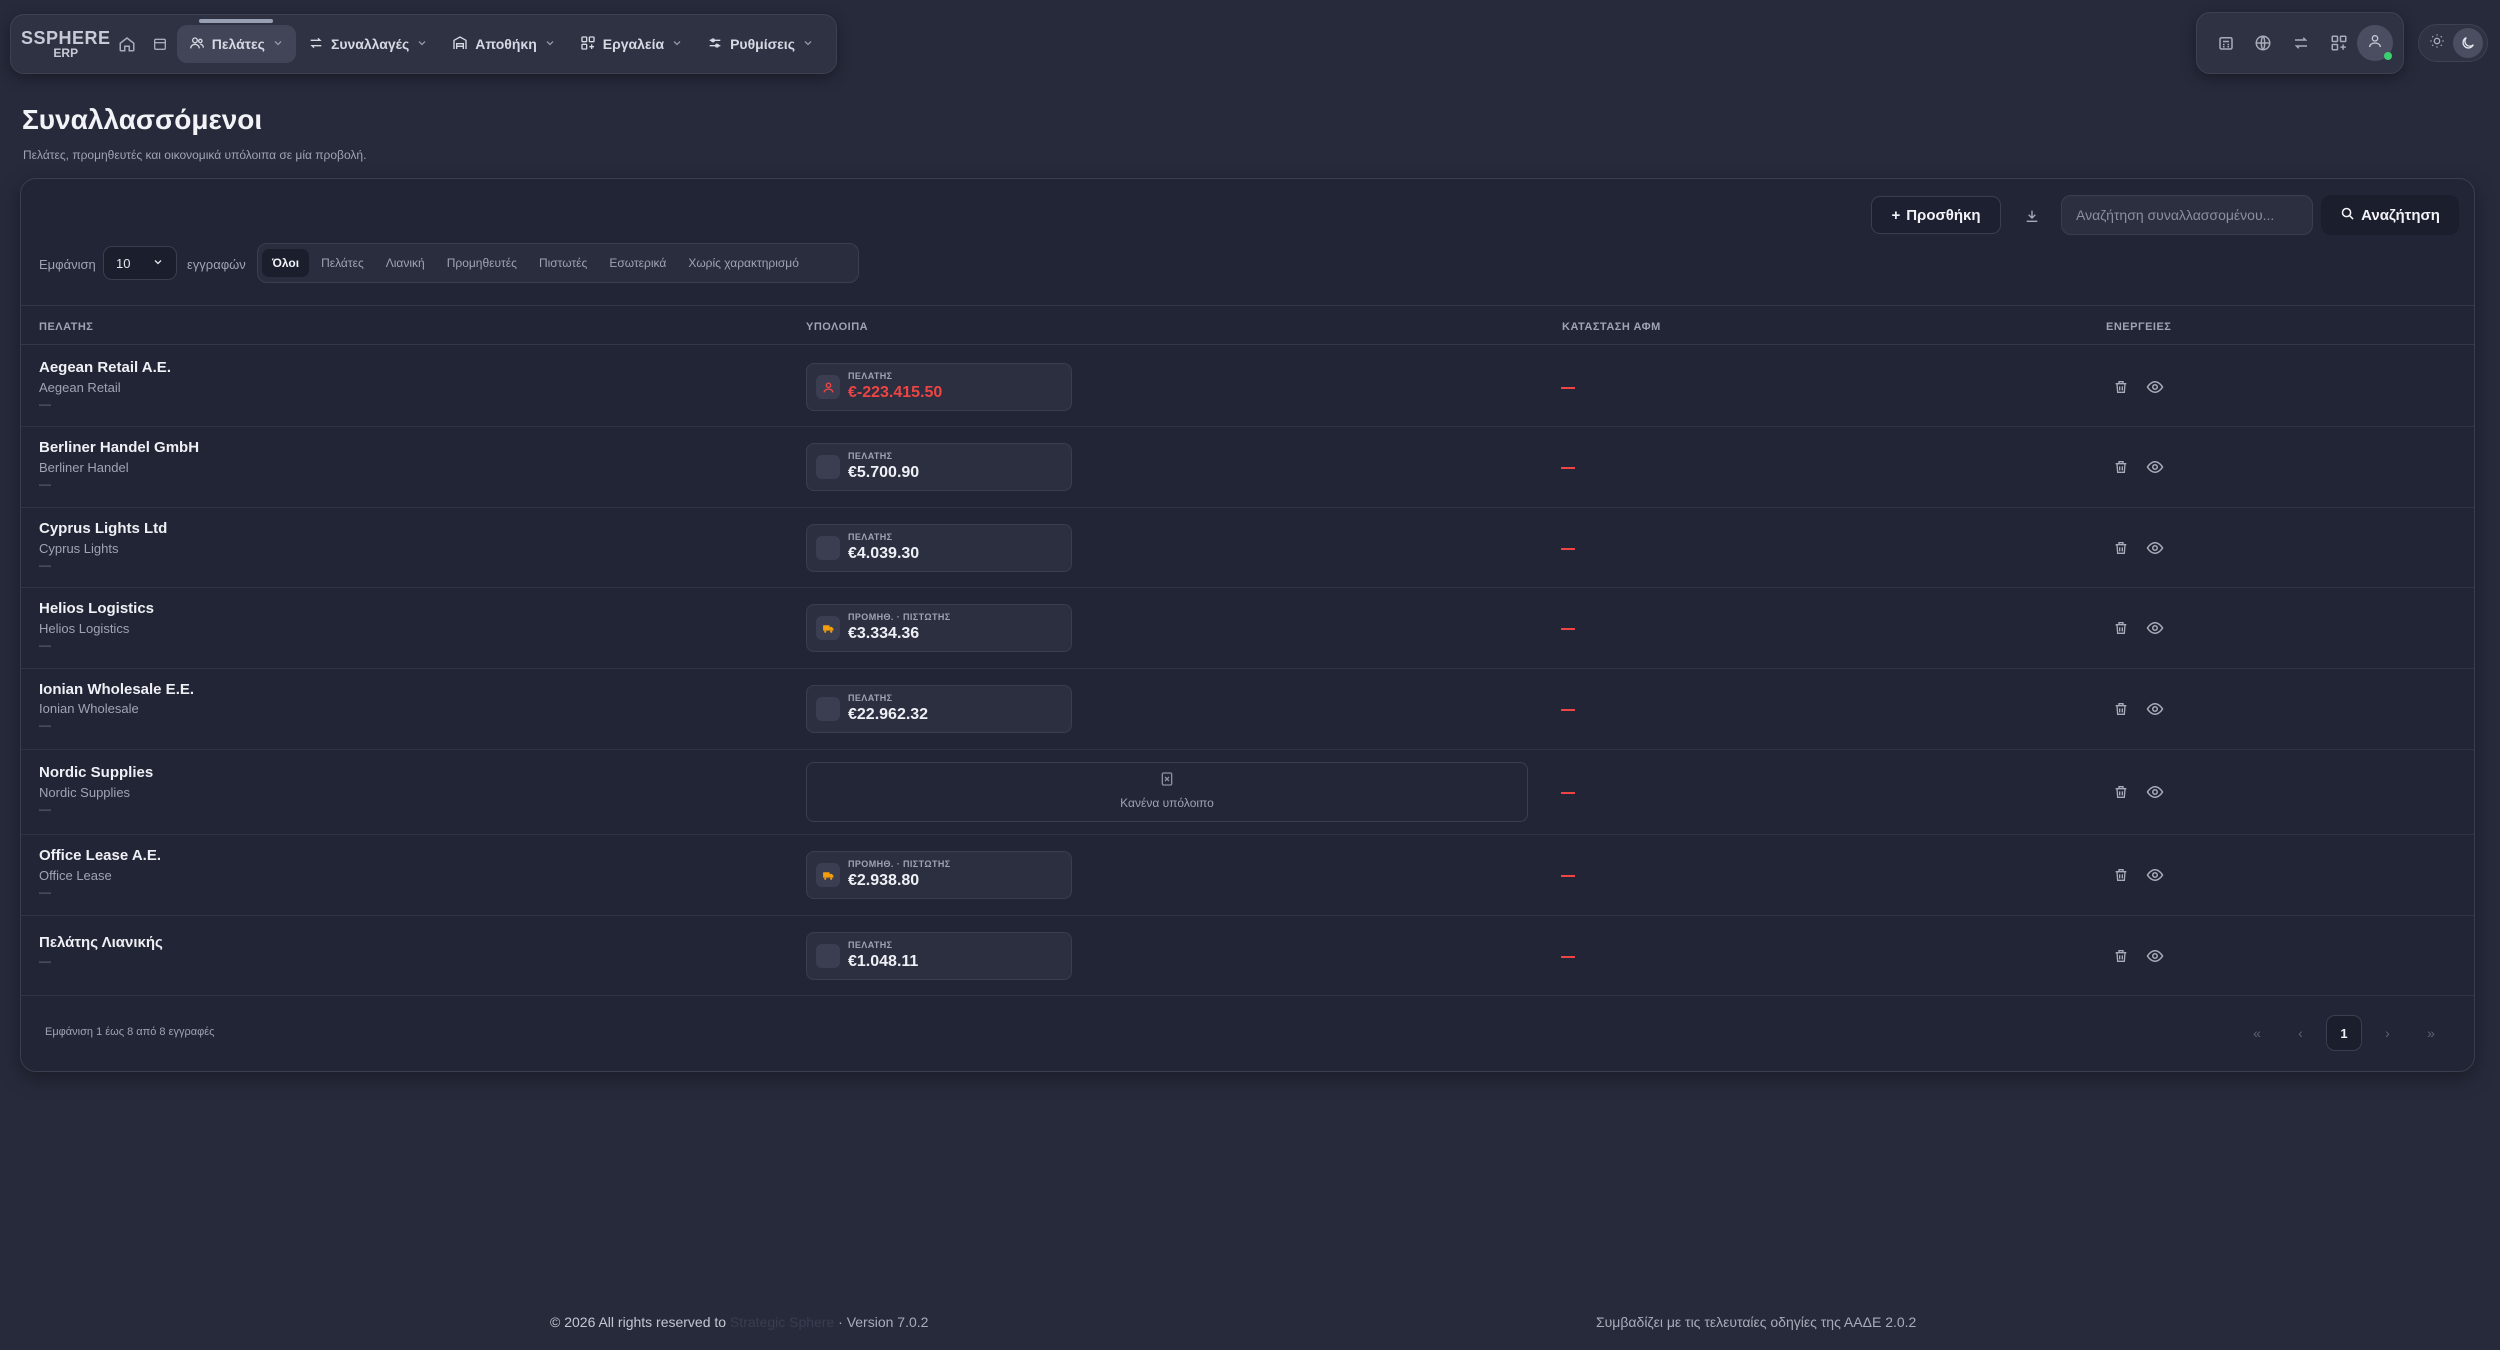 This screenshot has width=2500, height=1350. I want to click on nav-item-transactions: Συναλλαγές, so click(368, 44).